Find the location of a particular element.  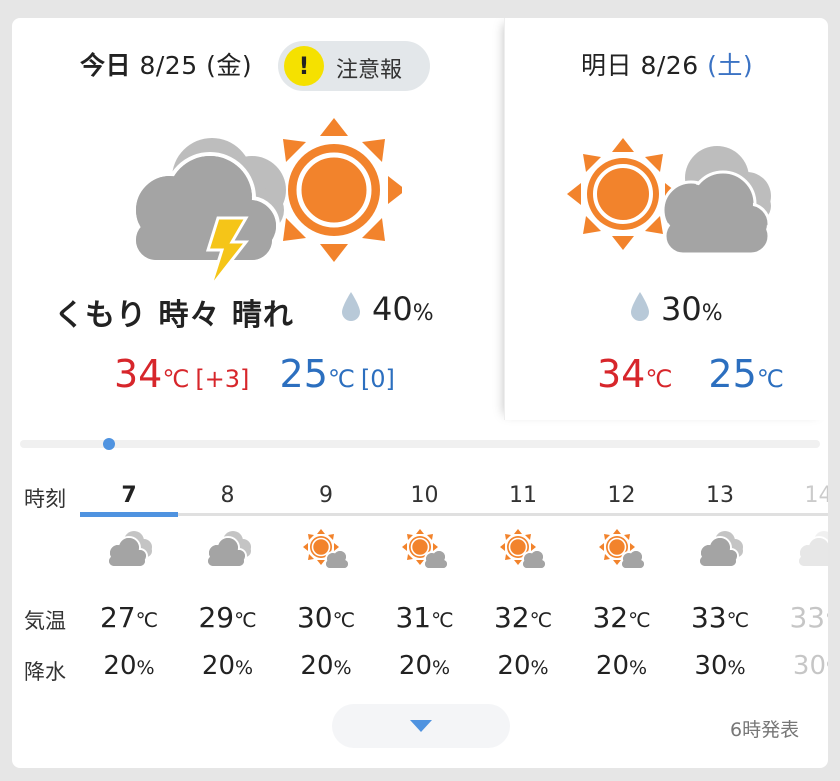

today-low: 25℃ [0] is located at coordinates (337, 374).